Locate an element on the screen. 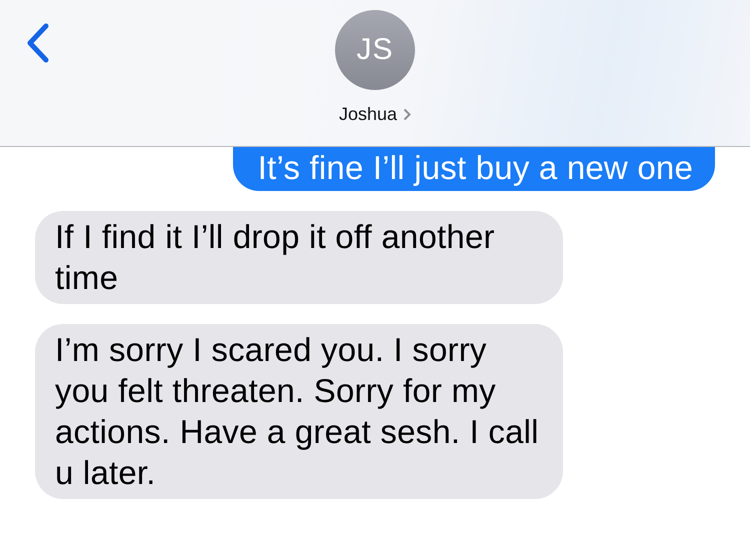 The height and width of the screenshot is (539, 750). chevron-icon is located at coordinates (407, 114).